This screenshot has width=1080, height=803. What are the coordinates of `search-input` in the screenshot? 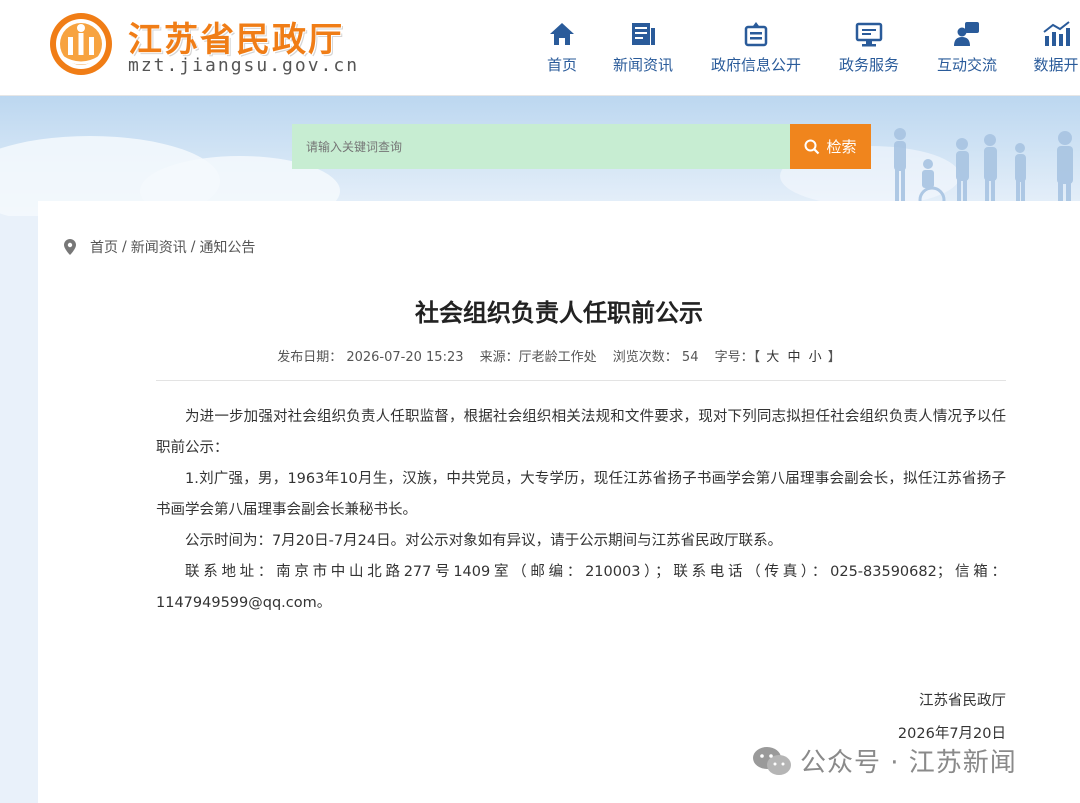 It's located at (541, 146).